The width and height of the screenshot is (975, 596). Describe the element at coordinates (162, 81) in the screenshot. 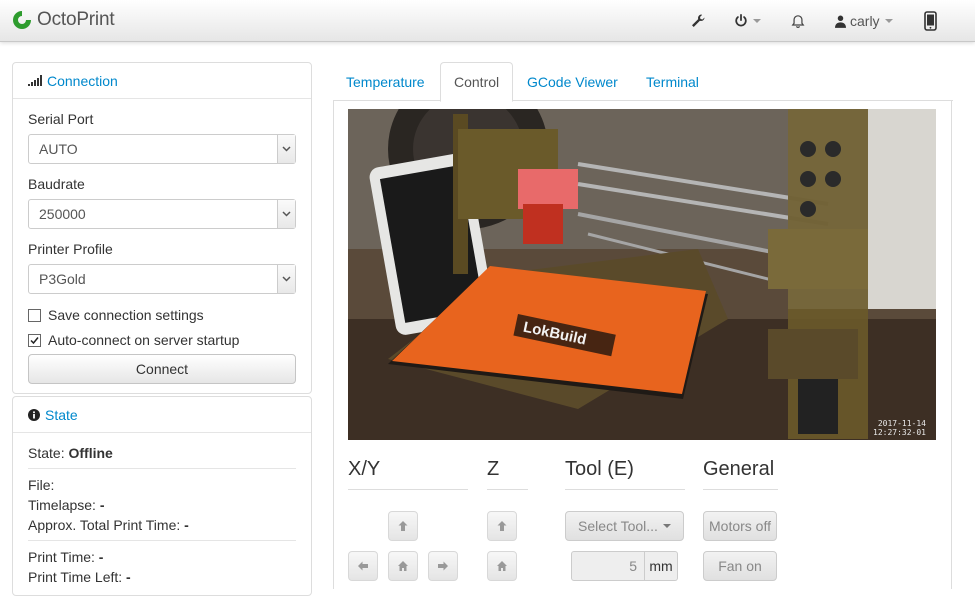

I see `connection-heading: Connection` at that location.